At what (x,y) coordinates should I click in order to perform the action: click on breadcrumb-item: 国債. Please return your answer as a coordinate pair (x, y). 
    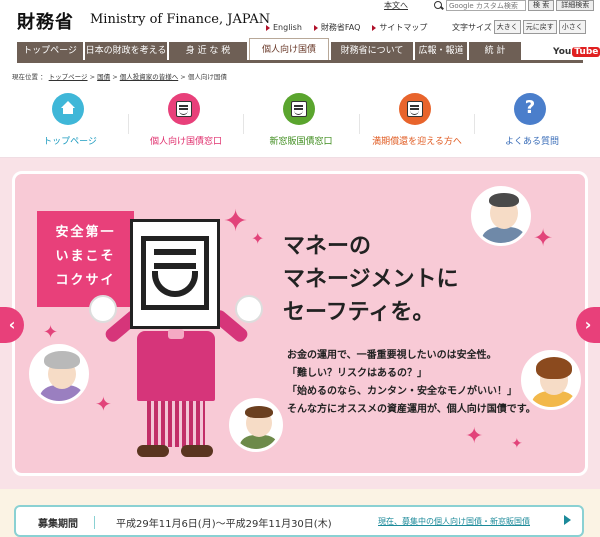
    Looking at the image, I should click on (103, 77).